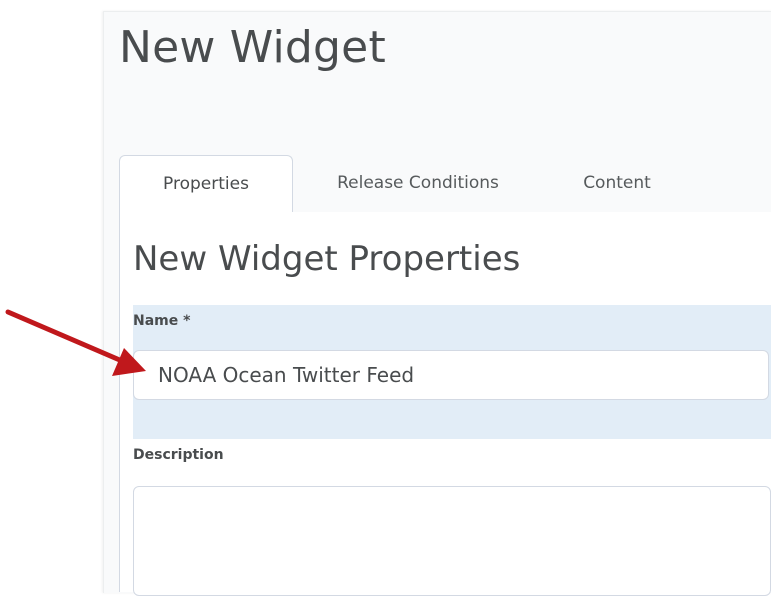  I want to click on tab-release-conditions: Release Conditions, so click(418, 183).